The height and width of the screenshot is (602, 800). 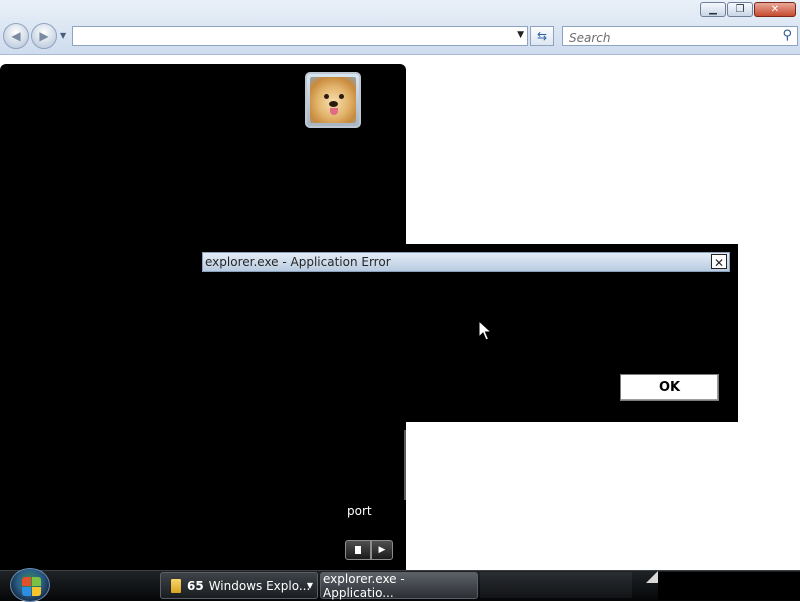 I want to click on taskbar-empty-area, so click(x=556, y=585).